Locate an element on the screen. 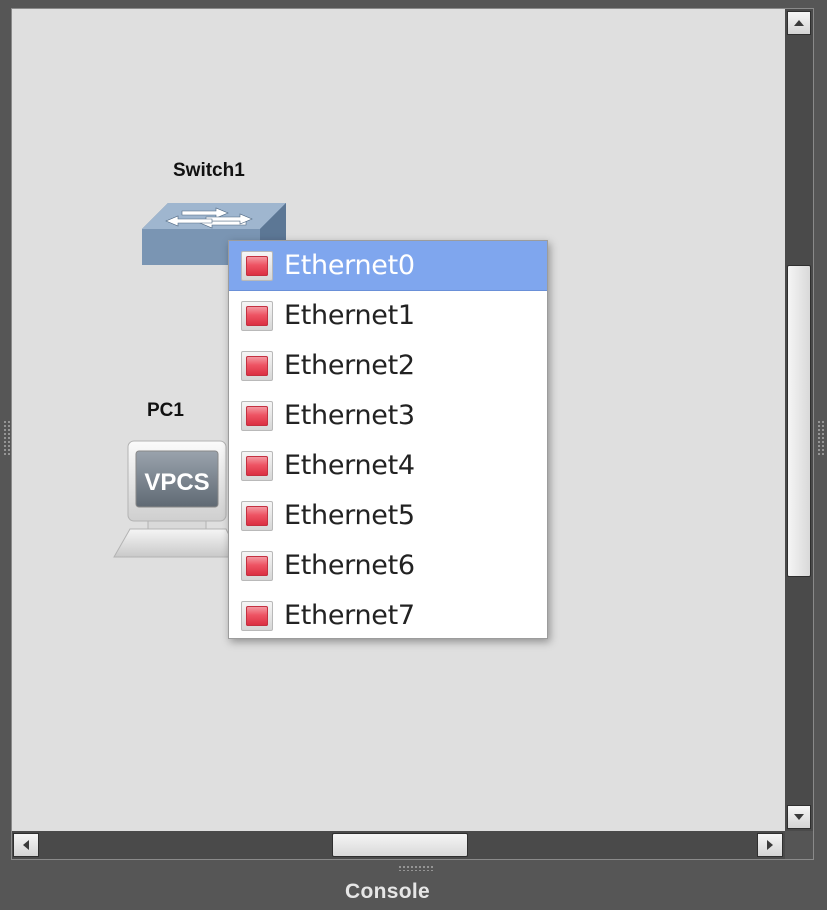 This screenshot has height=910, width=827. menu-item-ethernet4: Ethernet4 is located at coordinates (388, 466).